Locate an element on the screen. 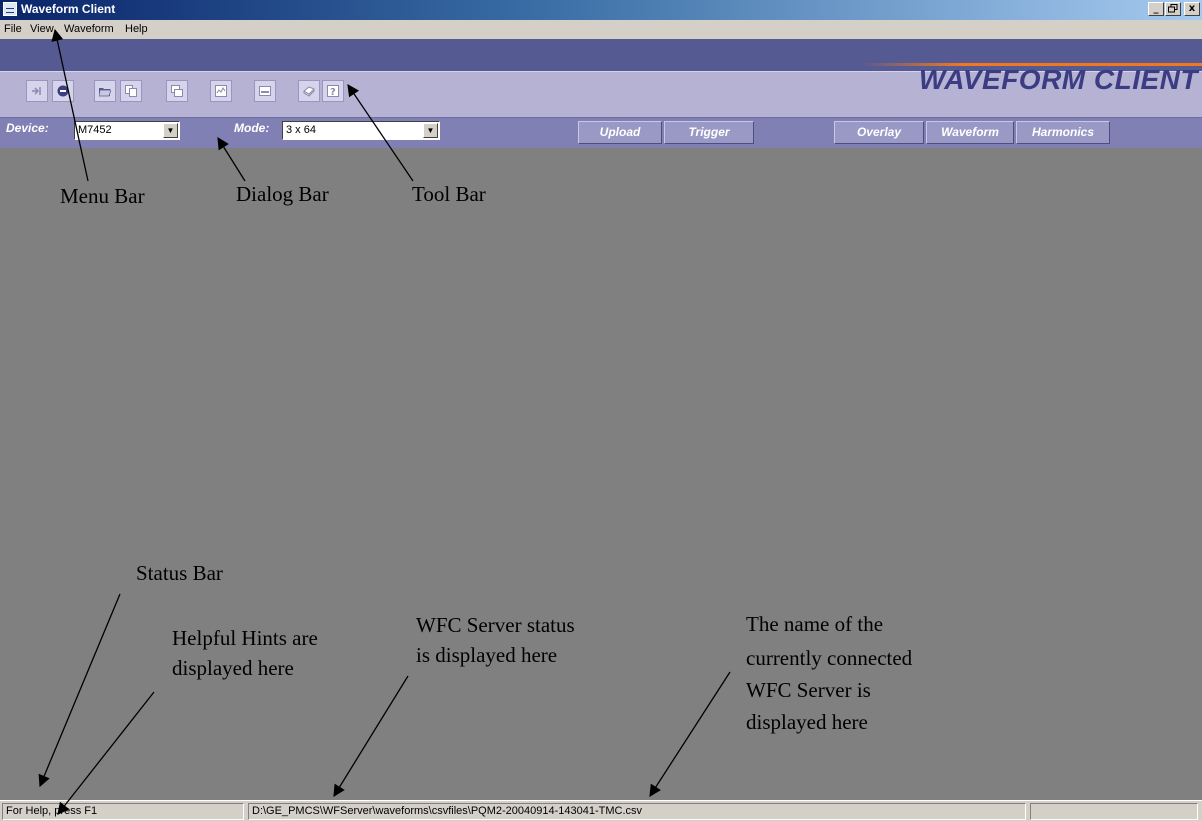 This screenshot has height=821, width=1202. status-bar-arrow is located at coordinates (79, 690).